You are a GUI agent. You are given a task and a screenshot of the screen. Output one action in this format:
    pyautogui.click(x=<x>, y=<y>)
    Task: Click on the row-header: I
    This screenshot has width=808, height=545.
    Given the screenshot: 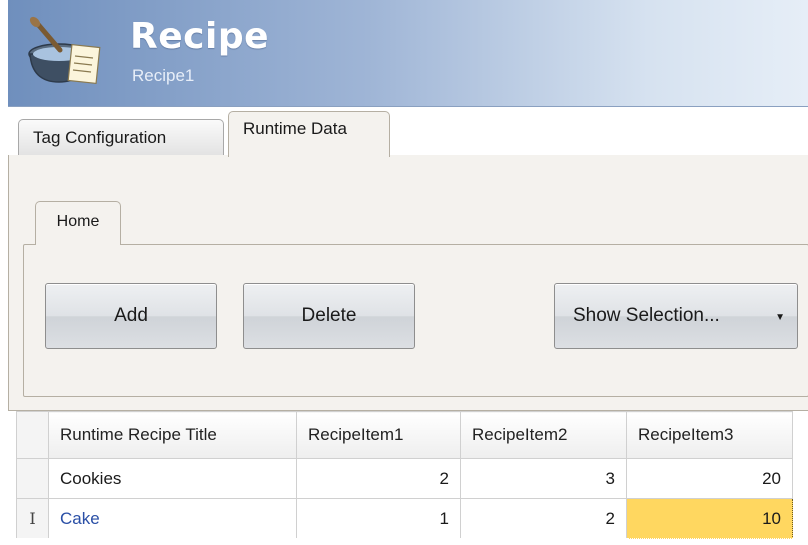 What is the action you would take?
    pyautogui.click(x=32, y=518)
    